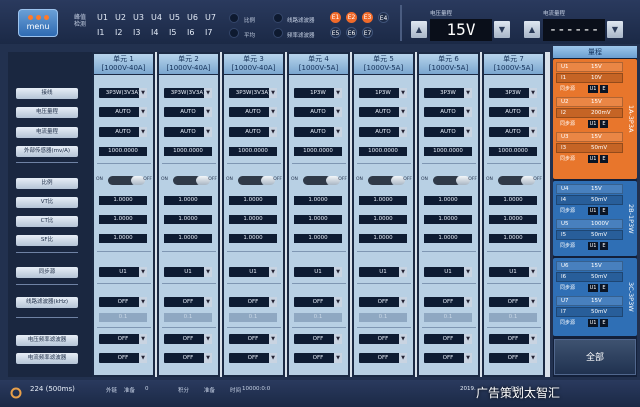 This screenshot has height=407, width=640. Describe the element at coordinates (589, 148) in the screenshot. I see `range-row: I3 50mV` at that location.